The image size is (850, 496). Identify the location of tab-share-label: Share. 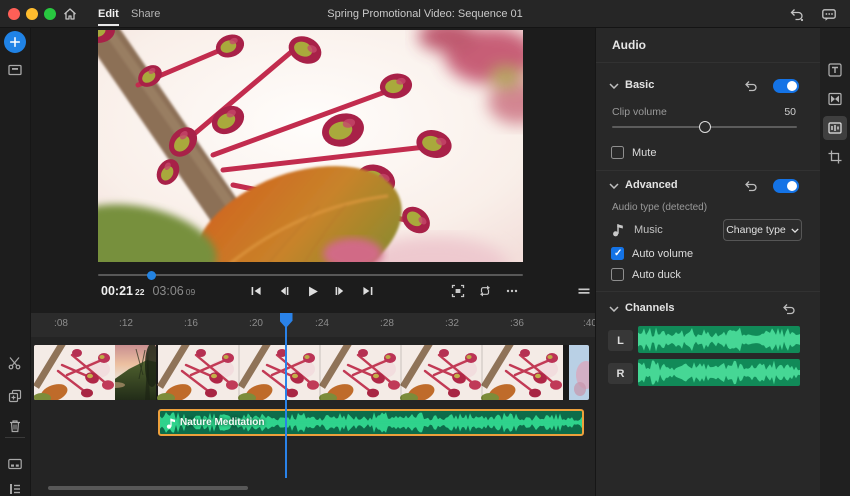
(146, 14).